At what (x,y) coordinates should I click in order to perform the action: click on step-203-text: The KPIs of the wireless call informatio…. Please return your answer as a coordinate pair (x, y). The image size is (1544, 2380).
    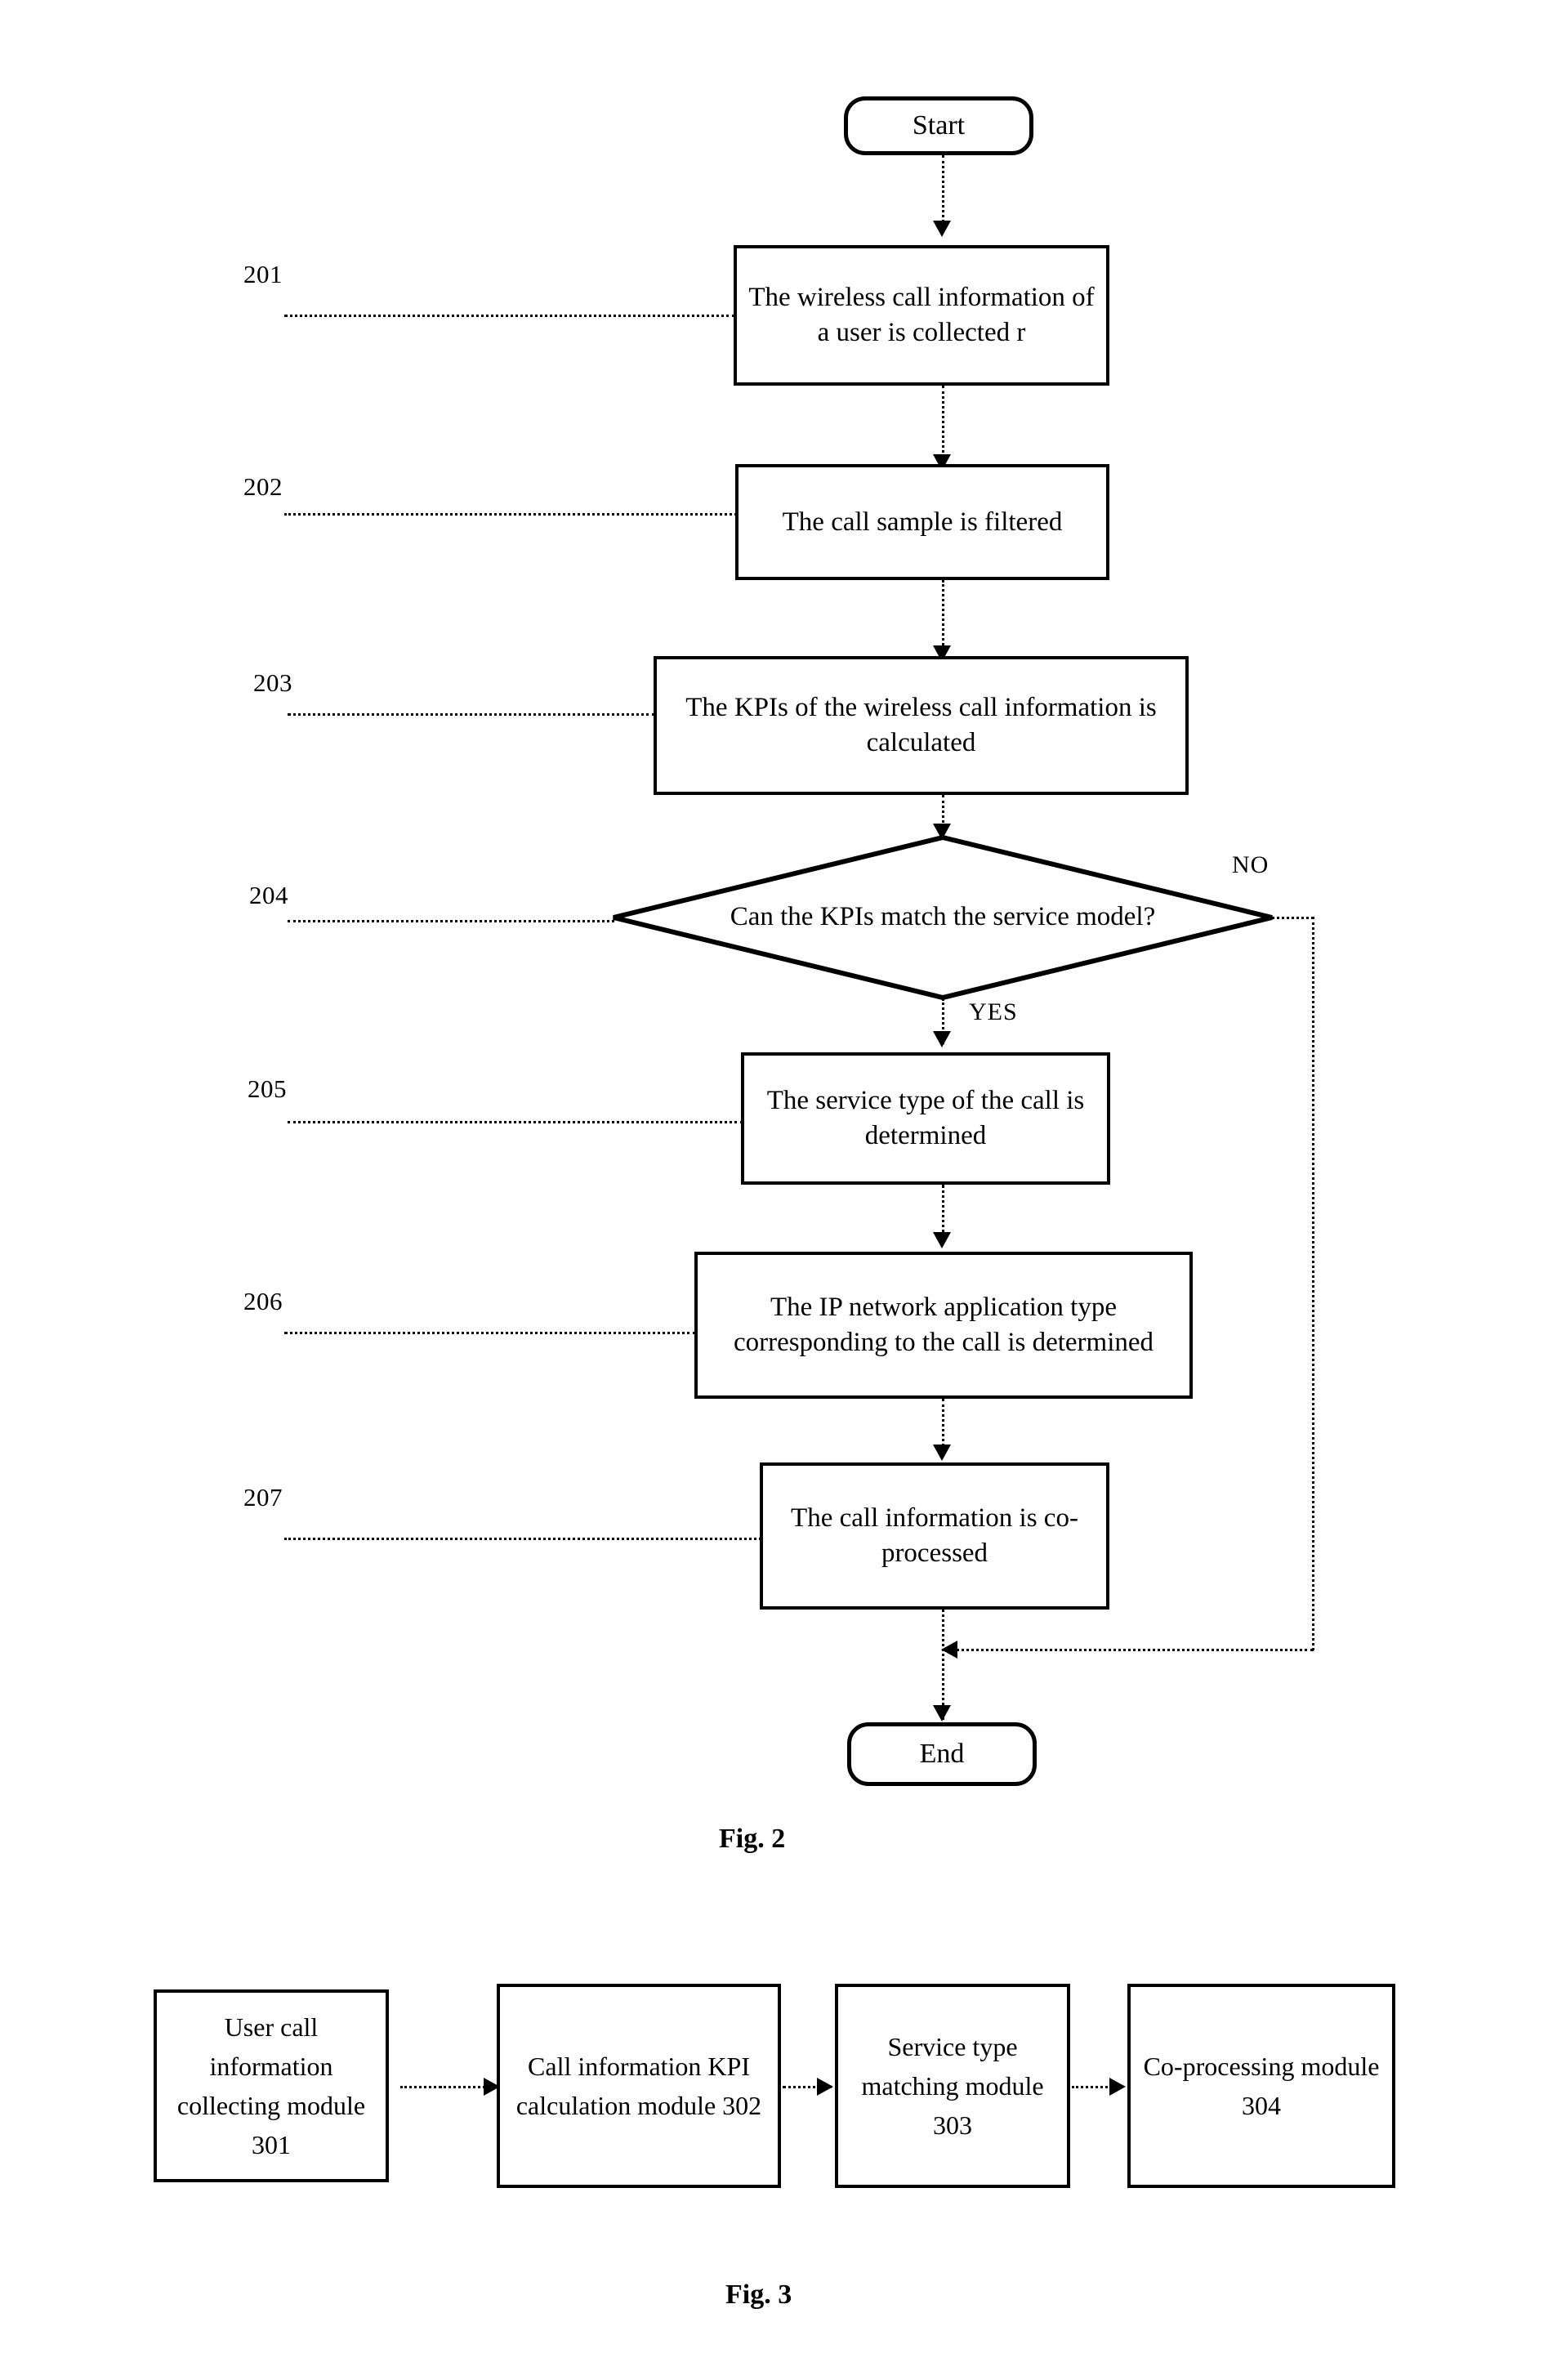
    Looking at the image, I should click on (921, 725).